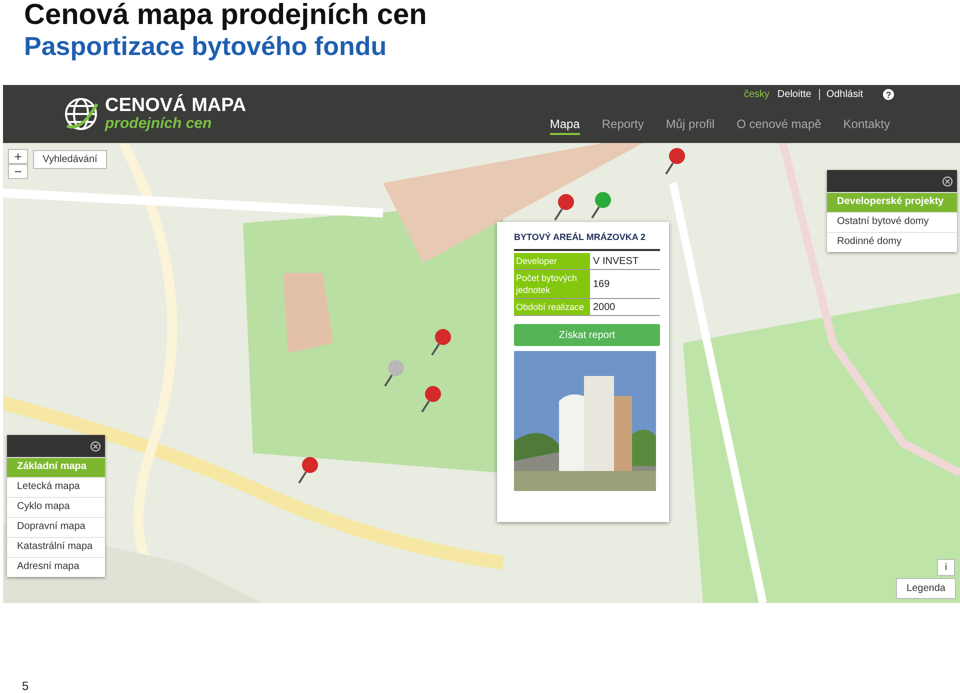  I want to click on nav-link: Reporty, so click(623, 126).